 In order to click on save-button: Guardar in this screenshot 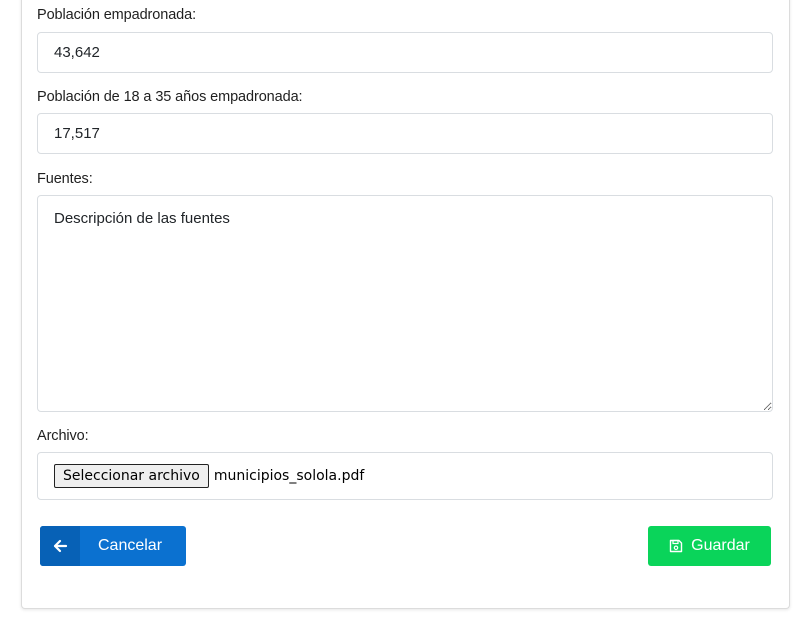, I will do `click(709, 546)`.